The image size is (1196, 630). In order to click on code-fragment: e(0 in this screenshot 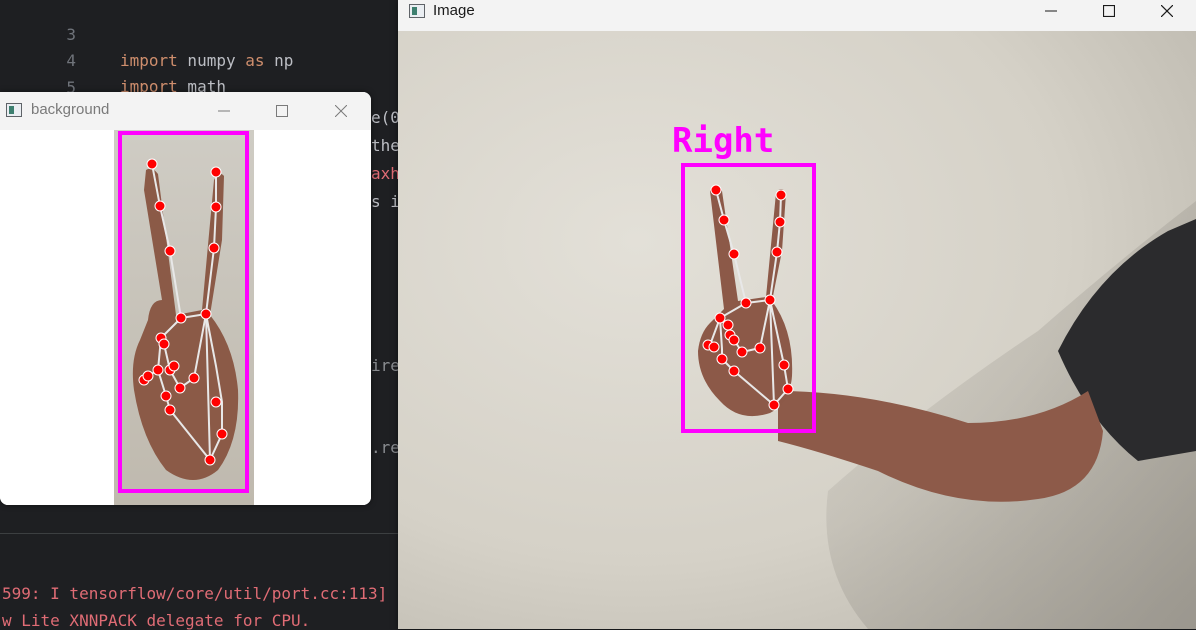, I will do `click(385, 117)`.